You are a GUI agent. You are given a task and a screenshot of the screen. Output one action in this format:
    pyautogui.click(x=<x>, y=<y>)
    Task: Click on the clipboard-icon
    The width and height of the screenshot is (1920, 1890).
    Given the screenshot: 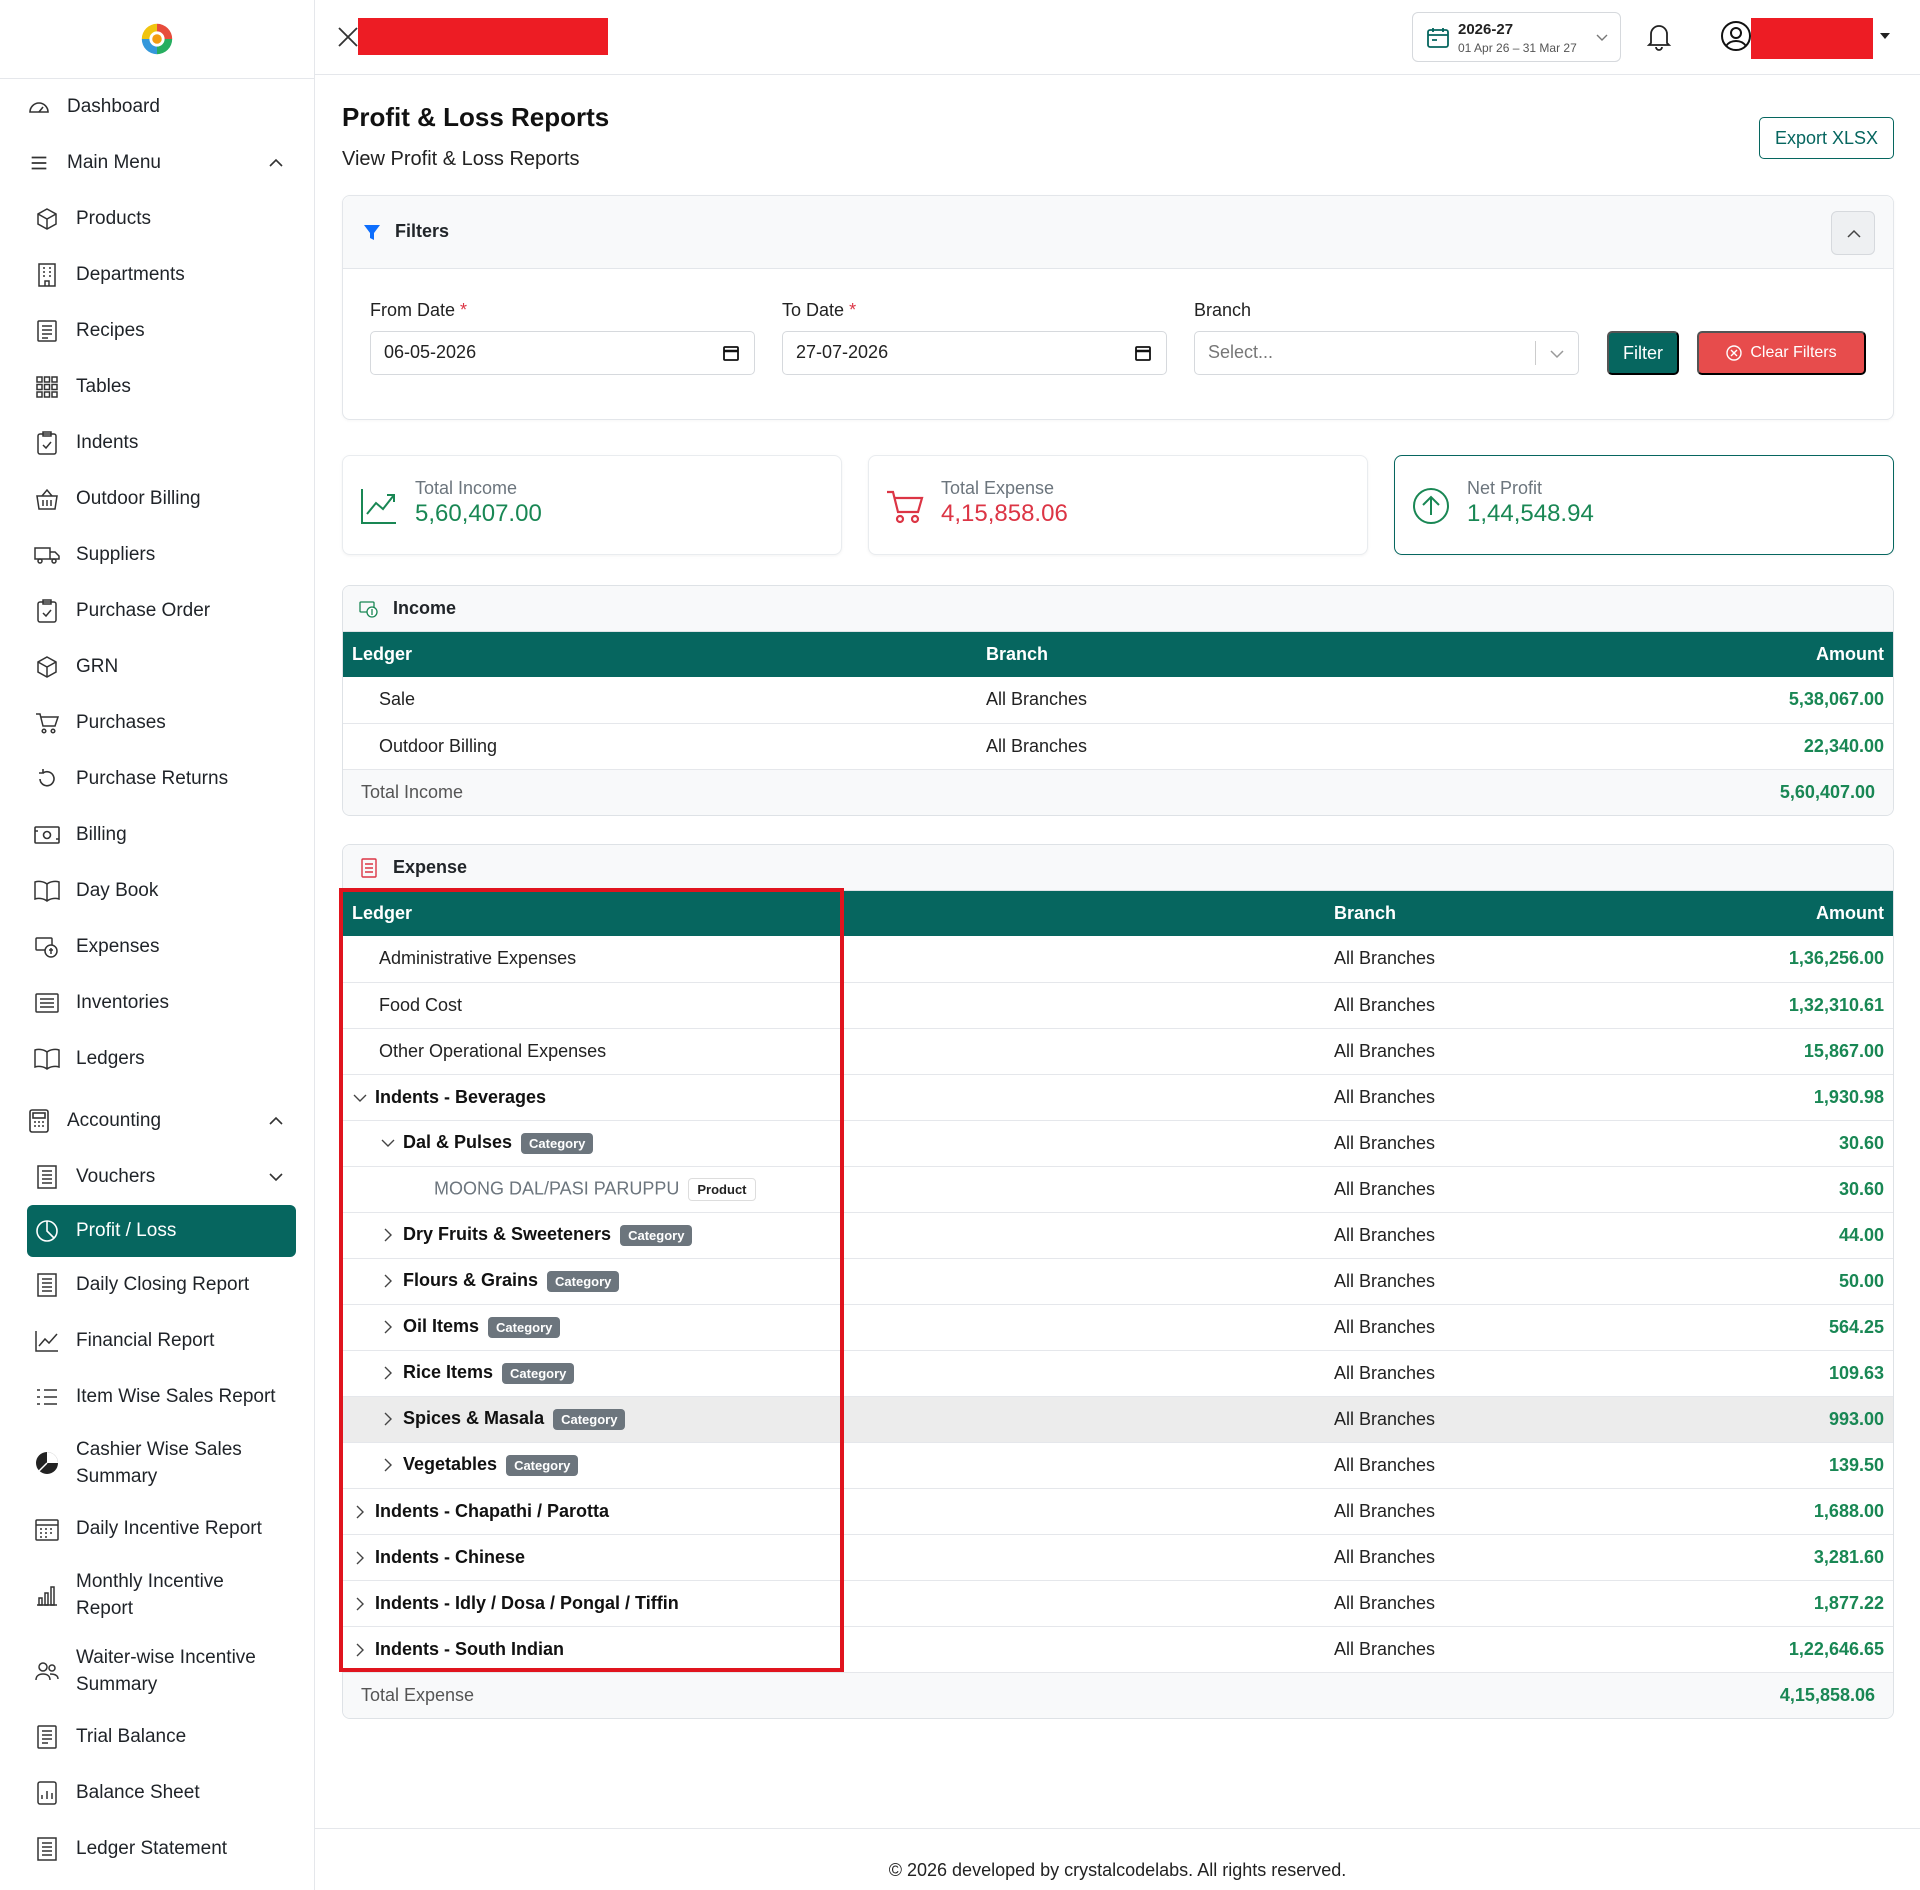 What is the action you would take?
    pyautogui.click(x=47, y=443)
    